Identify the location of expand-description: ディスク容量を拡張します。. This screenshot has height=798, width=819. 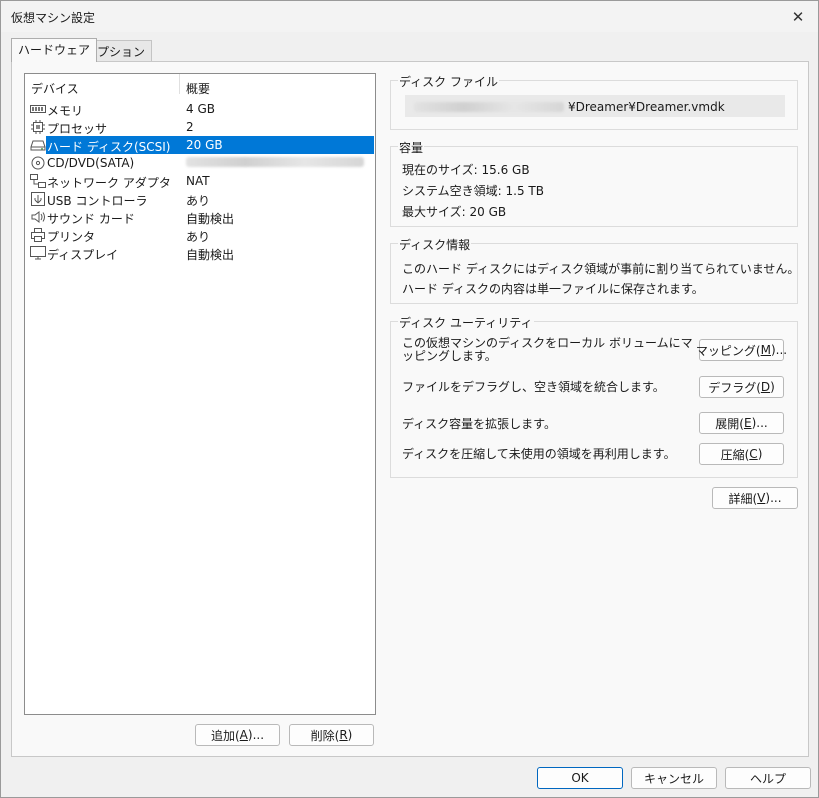
(479, 424).